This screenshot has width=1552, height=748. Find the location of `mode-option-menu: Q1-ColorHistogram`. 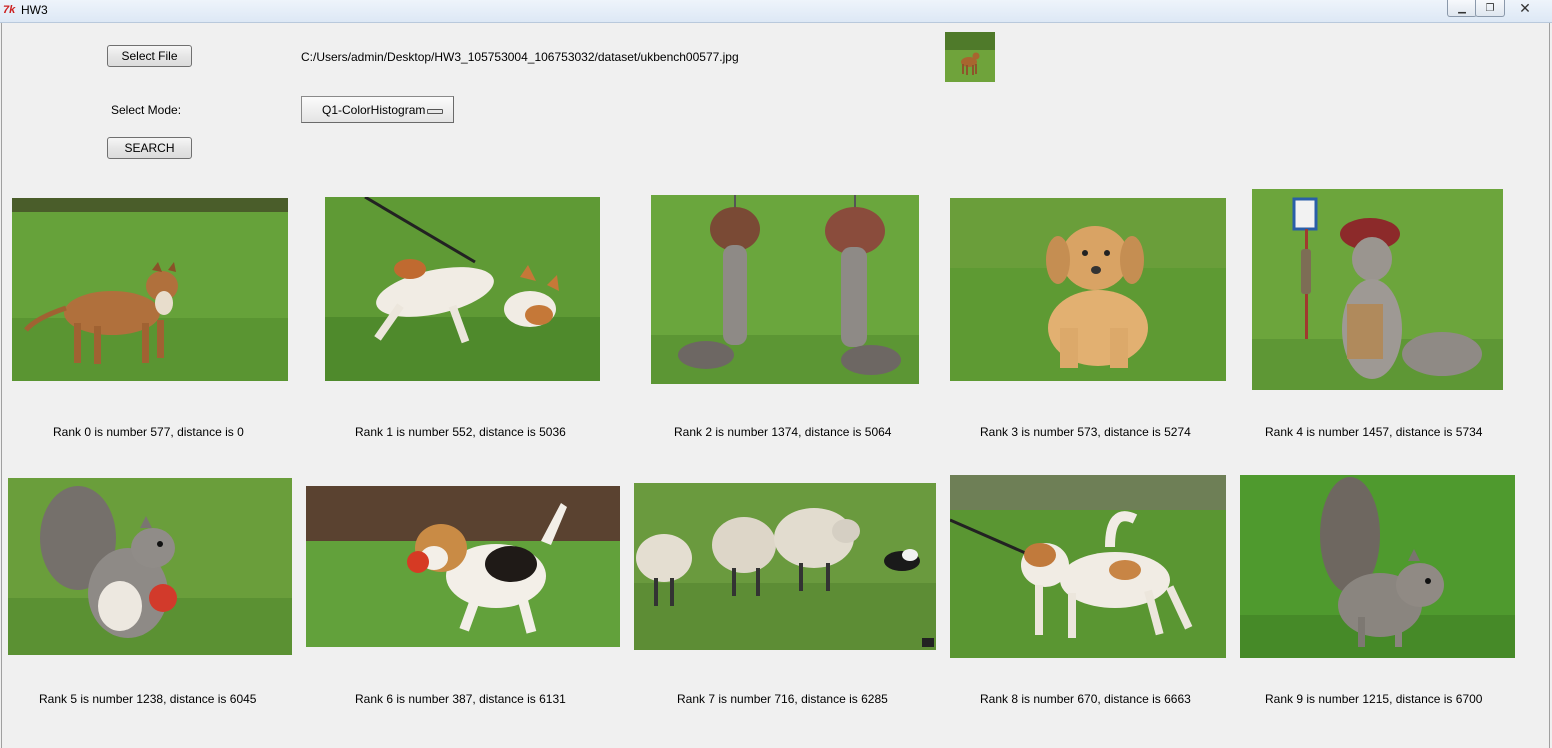

mode-option-menu: Q1-ColorHistogram is located at coordinates (377, 109).